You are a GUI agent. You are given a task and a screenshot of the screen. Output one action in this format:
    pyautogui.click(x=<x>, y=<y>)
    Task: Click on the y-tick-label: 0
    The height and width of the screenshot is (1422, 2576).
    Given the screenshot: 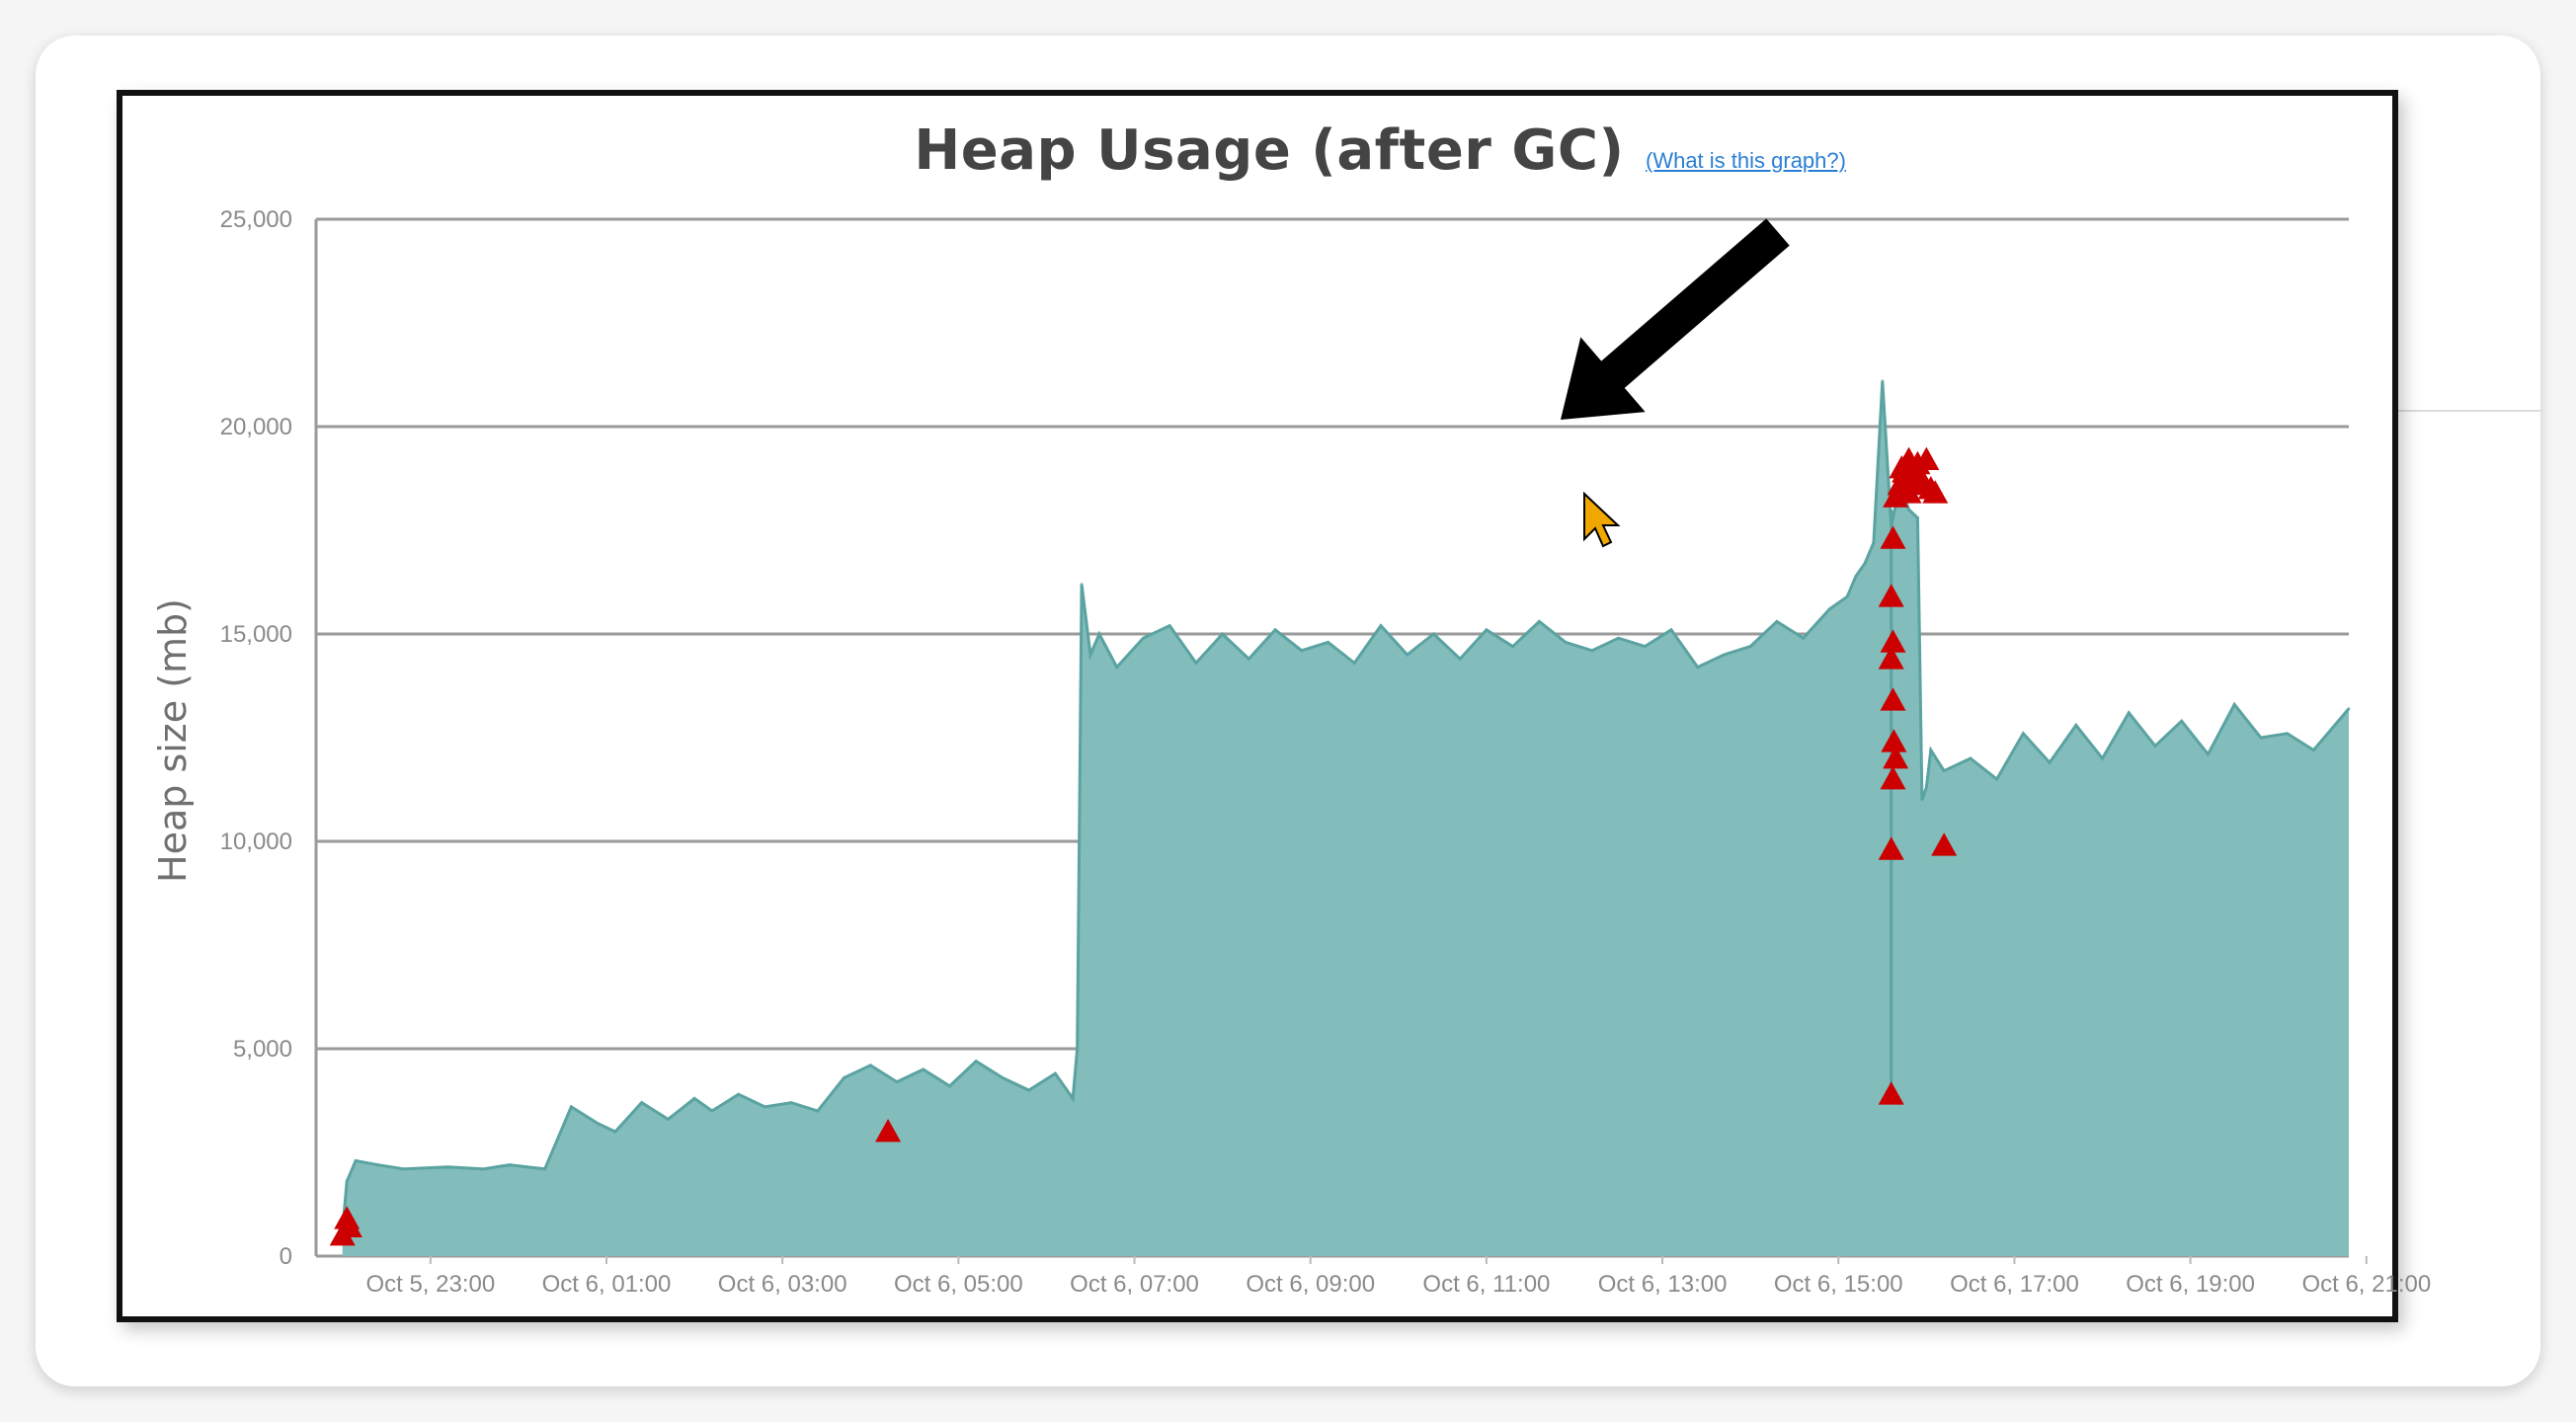 What is the action you would take?
    pyautogui.click(x=286, y=1257)
    